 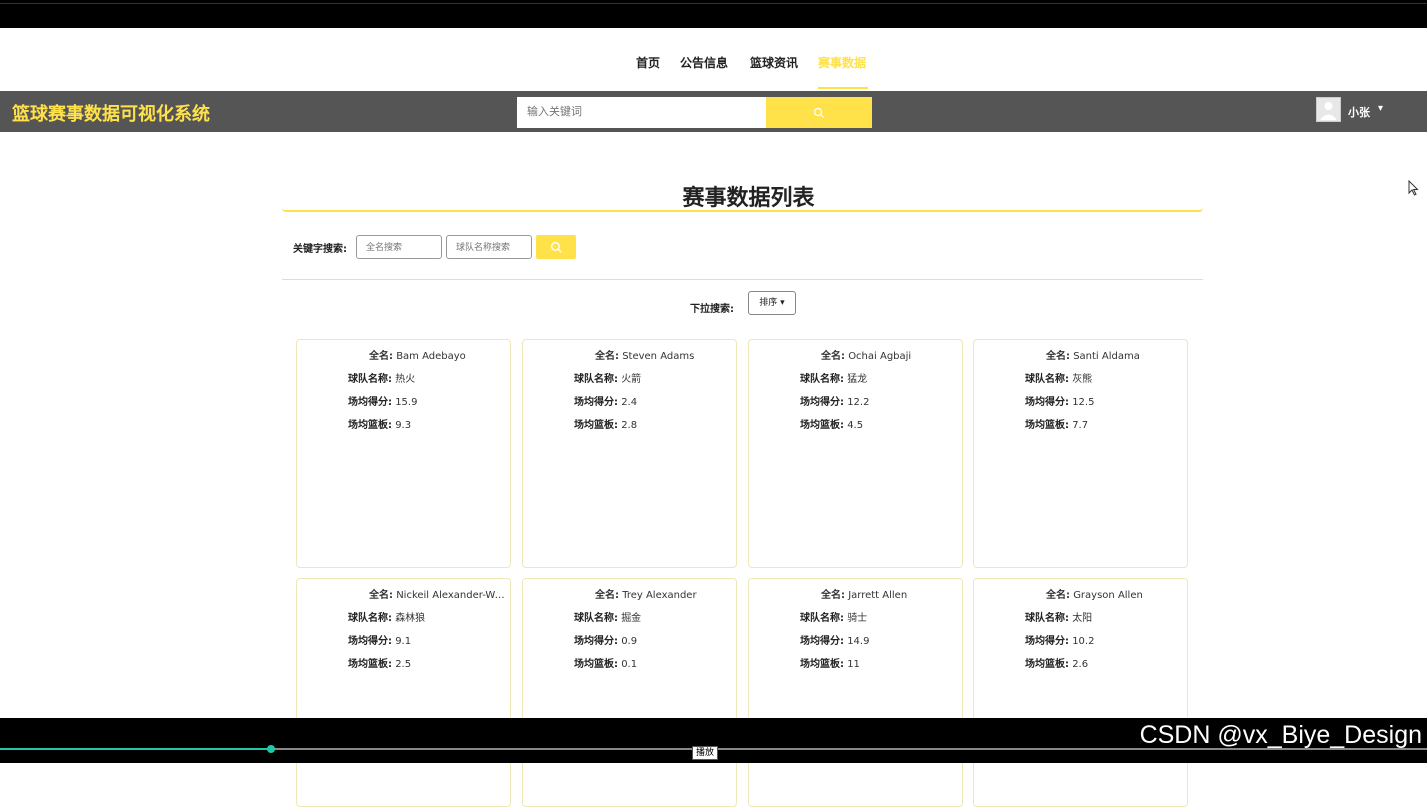 What do you see at coordinates (878, 595) in the screenshot?
I see `fullname-value: Jarrett Allen` at bounding box center [878, 595].